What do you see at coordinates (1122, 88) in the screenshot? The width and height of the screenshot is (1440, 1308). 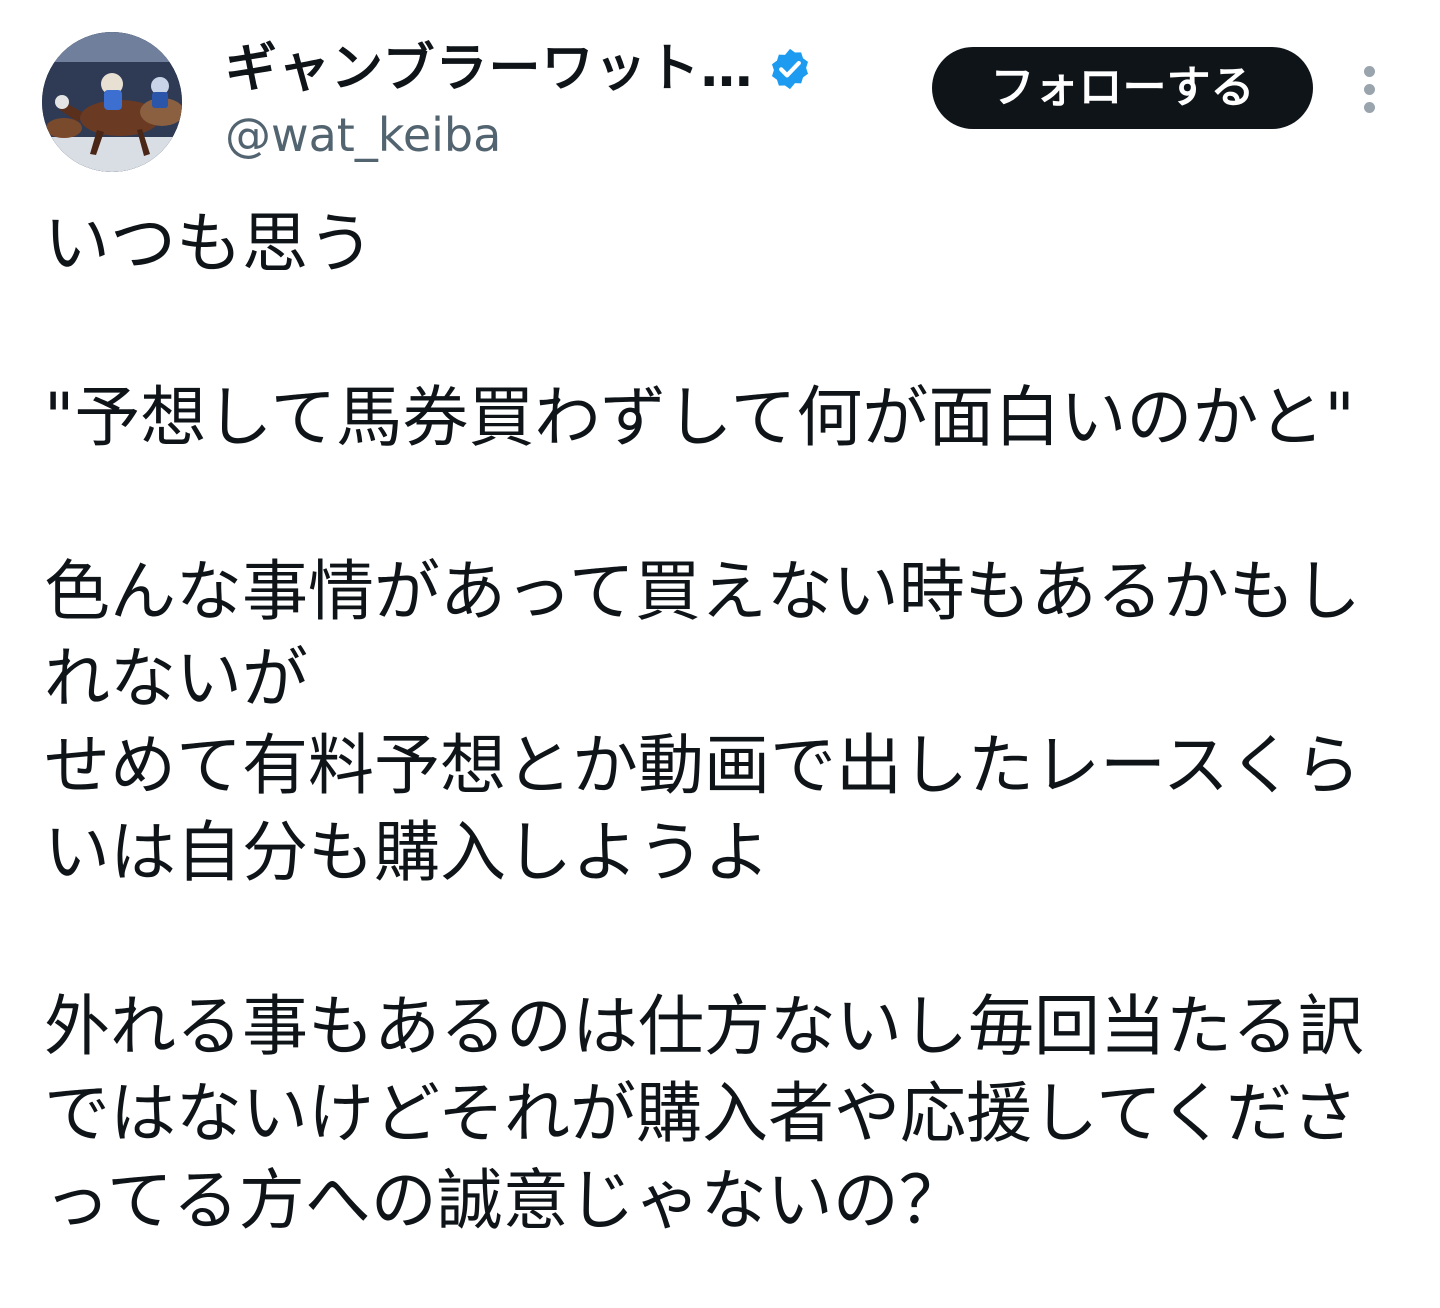 I see `follow-button: フォローする` at bounding box center [1122, 88].